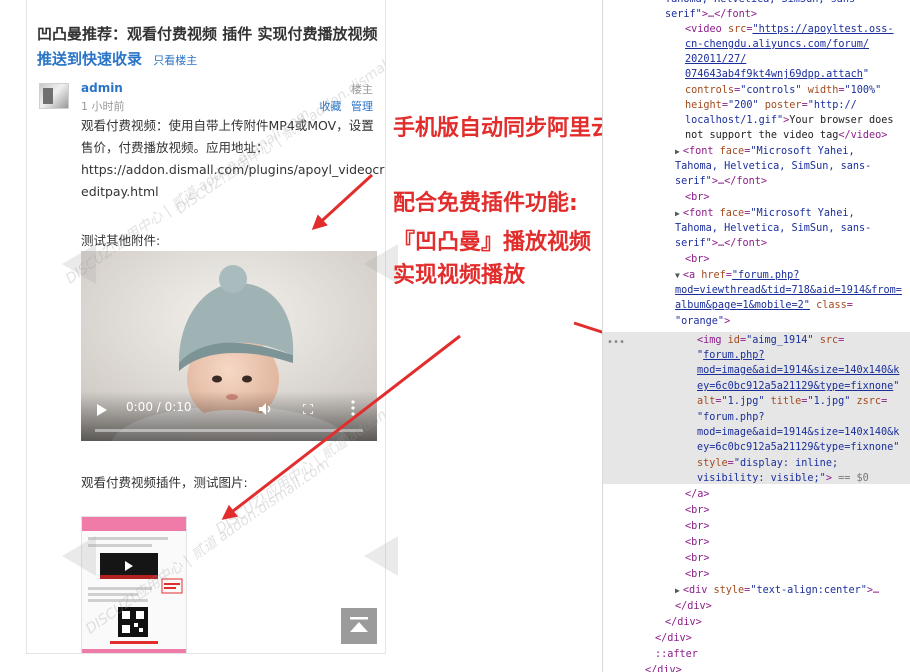  I want to click on dom-line: localhost/1.gif">Your browser does, so click(789, 121).